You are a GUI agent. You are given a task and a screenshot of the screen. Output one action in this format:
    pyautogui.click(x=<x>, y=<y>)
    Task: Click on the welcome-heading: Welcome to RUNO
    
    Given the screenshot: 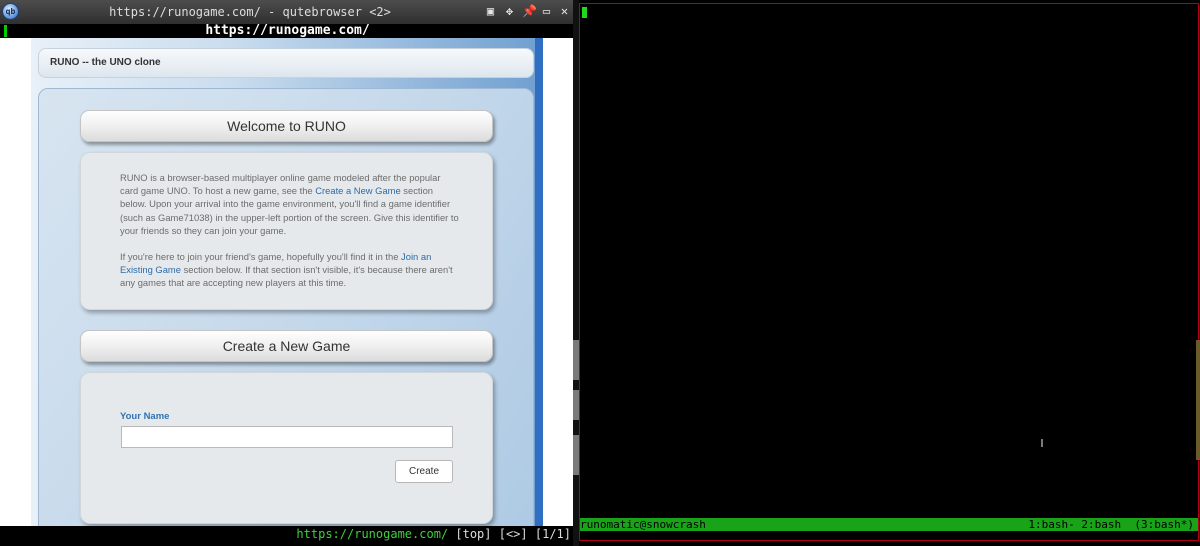 What is the action you would take?
    pyautogui.click(x=286, y=126)
    